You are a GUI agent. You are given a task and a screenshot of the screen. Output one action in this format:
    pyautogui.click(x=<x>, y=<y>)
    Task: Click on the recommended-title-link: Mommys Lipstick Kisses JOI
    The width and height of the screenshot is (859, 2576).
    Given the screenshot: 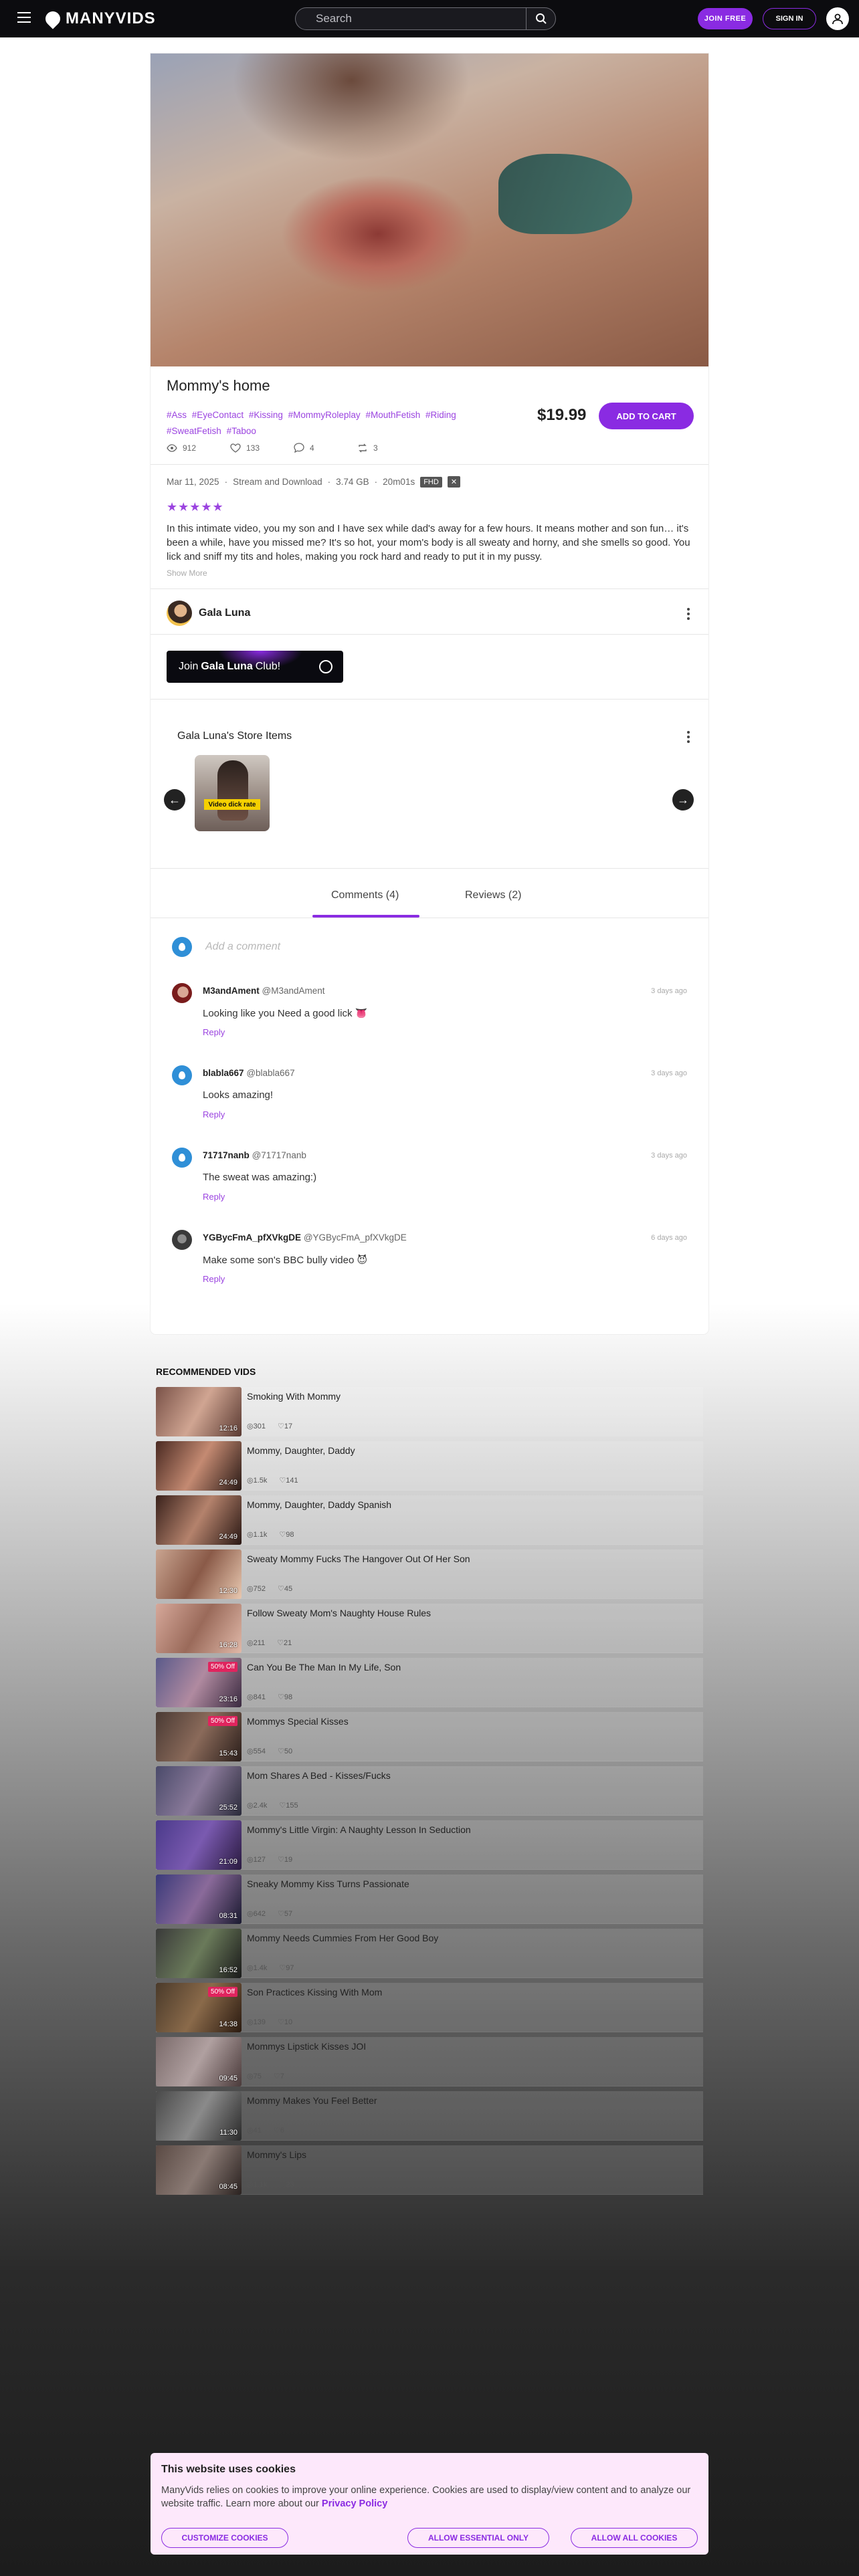 What is the action you would take?
    pyautogui.click(x=307, y=2047)
    